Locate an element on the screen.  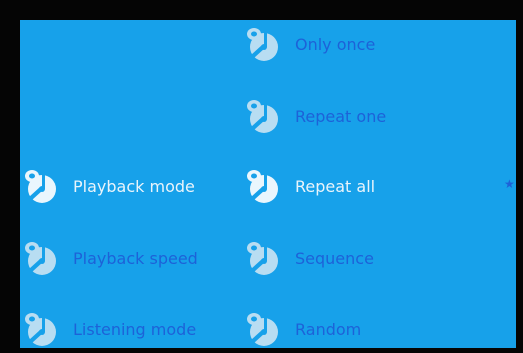
menu-item-playback-mode: Playback mode is located at coordinates (109, 186).